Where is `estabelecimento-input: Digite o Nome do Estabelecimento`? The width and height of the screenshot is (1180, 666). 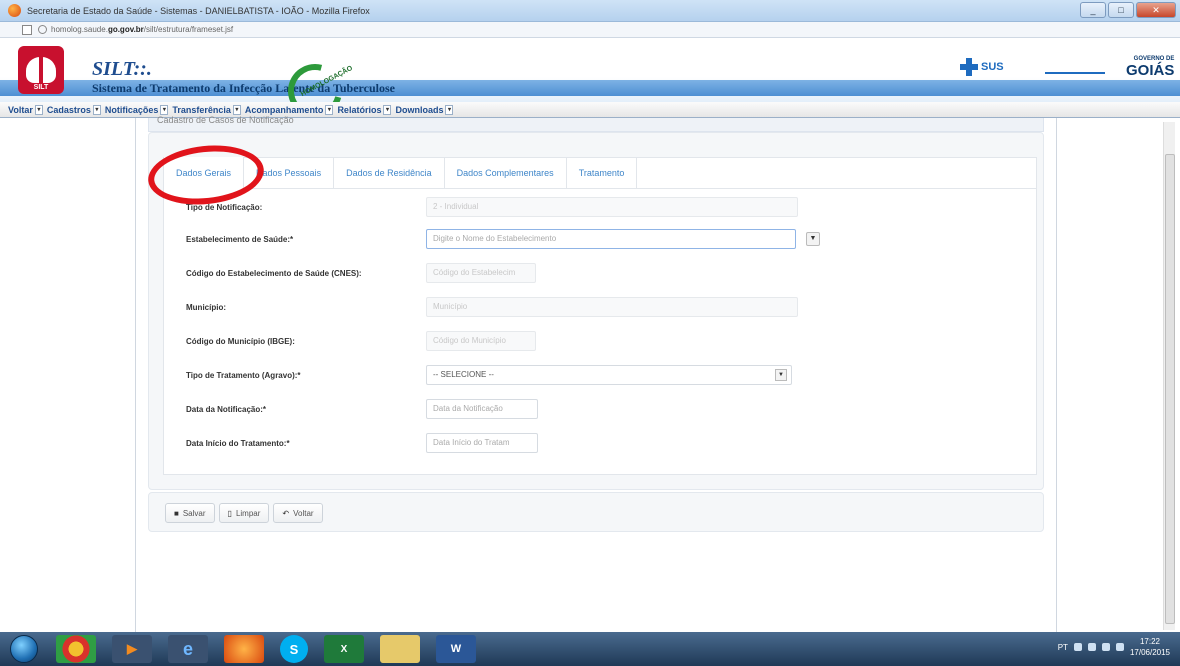
estabelecimento-input: Digite o Nome do Estabelecimento is located at coordinates (611, 239).